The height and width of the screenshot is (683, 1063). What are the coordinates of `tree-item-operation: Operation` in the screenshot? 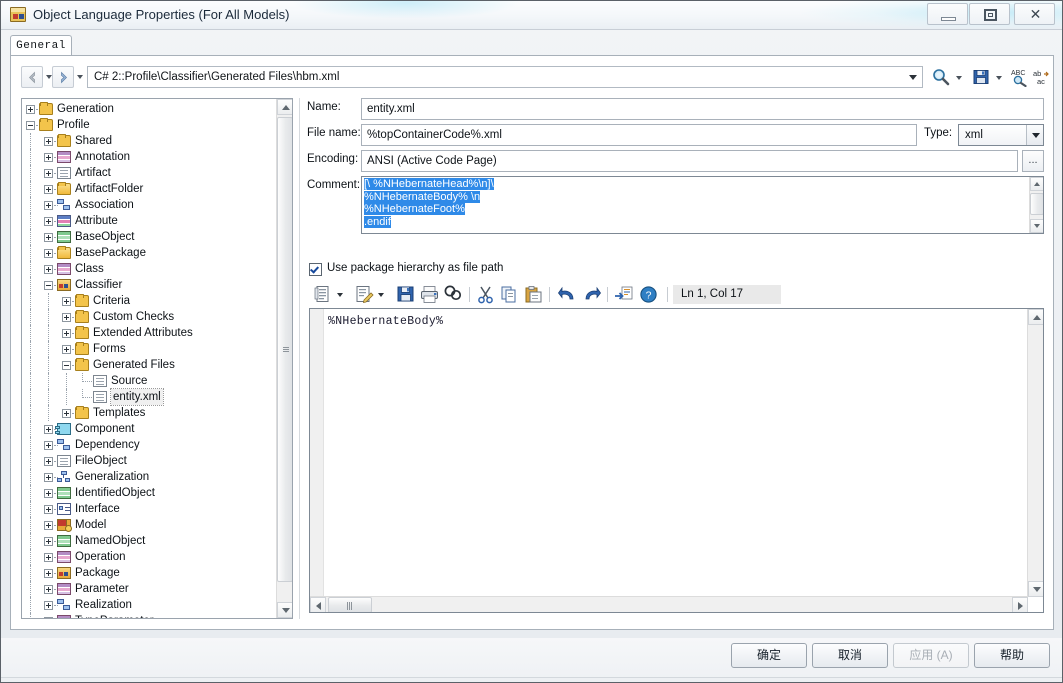 It's located at (150, 557).